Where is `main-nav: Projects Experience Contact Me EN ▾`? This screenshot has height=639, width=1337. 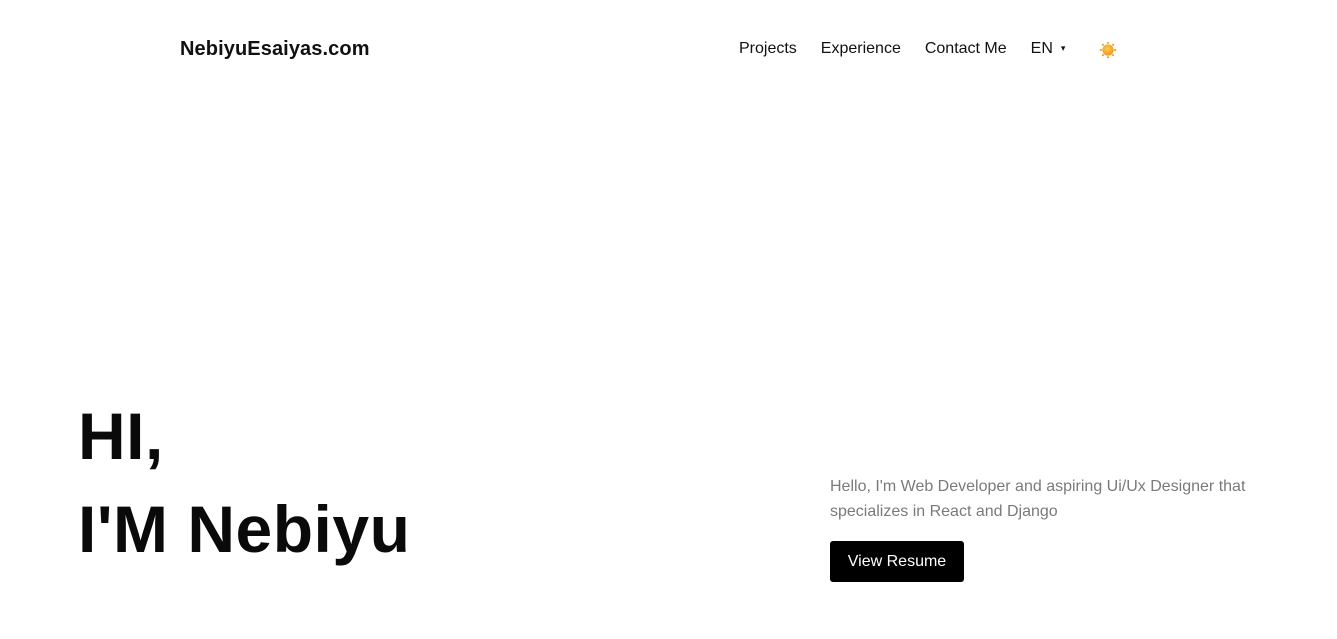
main-nav: Projects Experience Contact Me EN ▾ is located at coordinates (928, 49).